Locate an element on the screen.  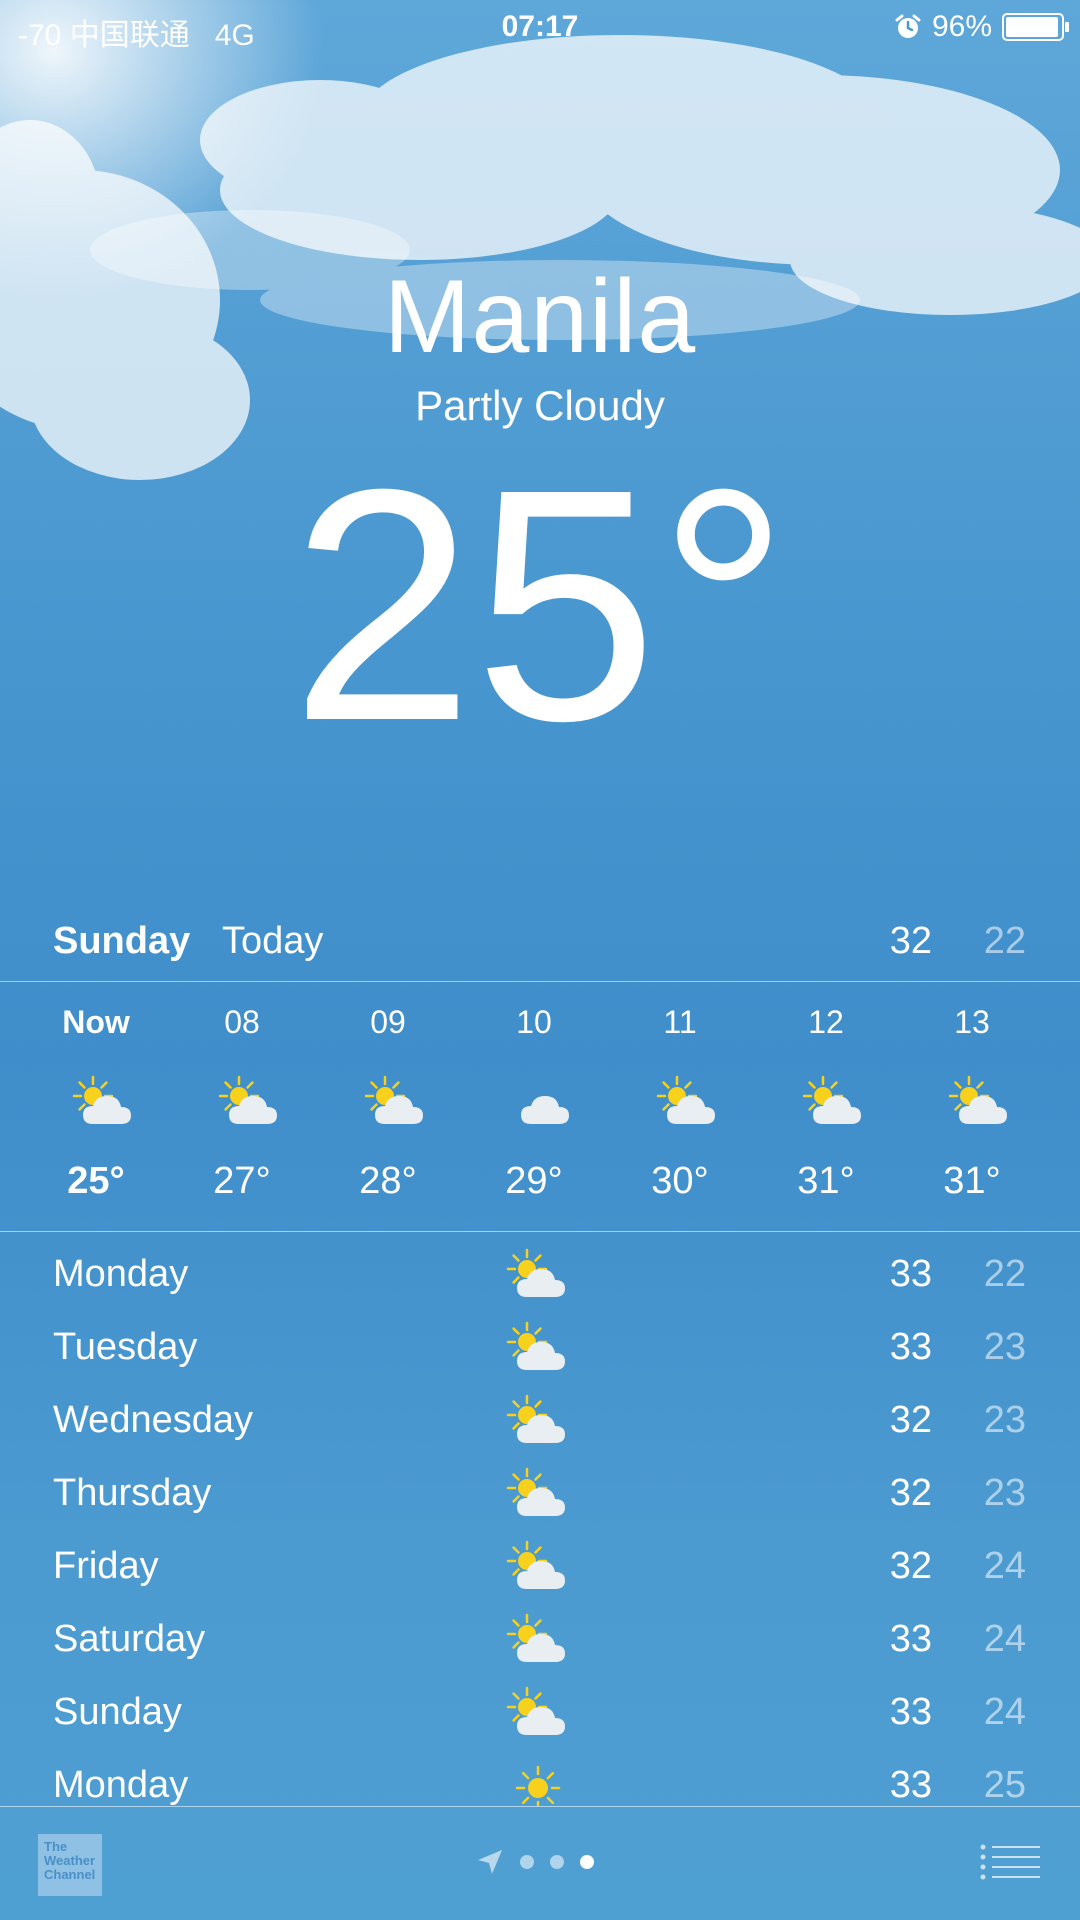
page-indicator is located at coordinates (535, 1862).